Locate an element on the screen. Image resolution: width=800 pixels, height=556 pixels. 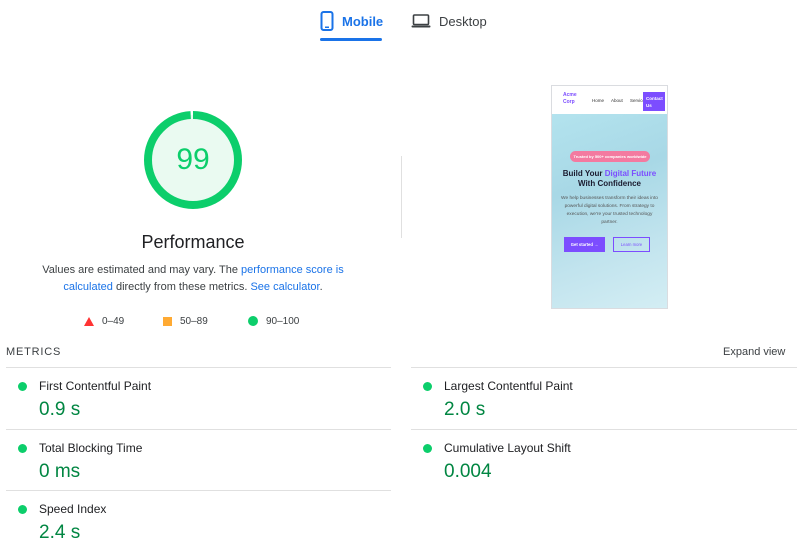
metrics-heading: METRICS is located at coordinates (34, 352).